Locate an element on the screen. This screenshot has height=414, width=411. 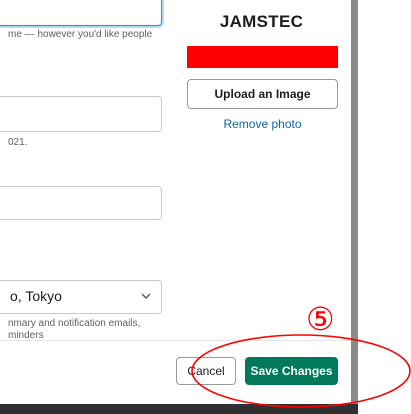
scrollbar is located at coordinates (354, 202).